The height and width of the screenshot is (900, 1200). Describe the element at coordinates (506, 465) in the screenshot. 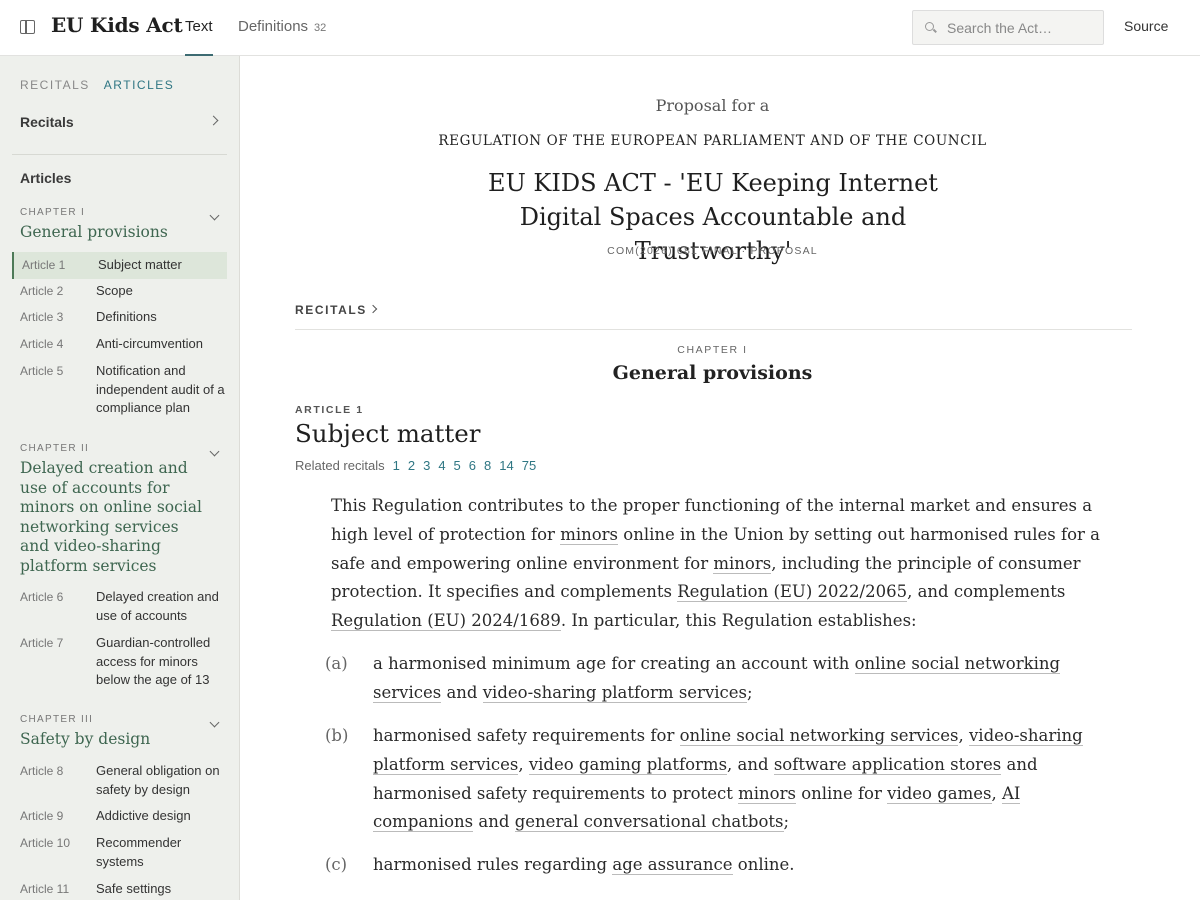

I see `recital-link: 14` at that location.